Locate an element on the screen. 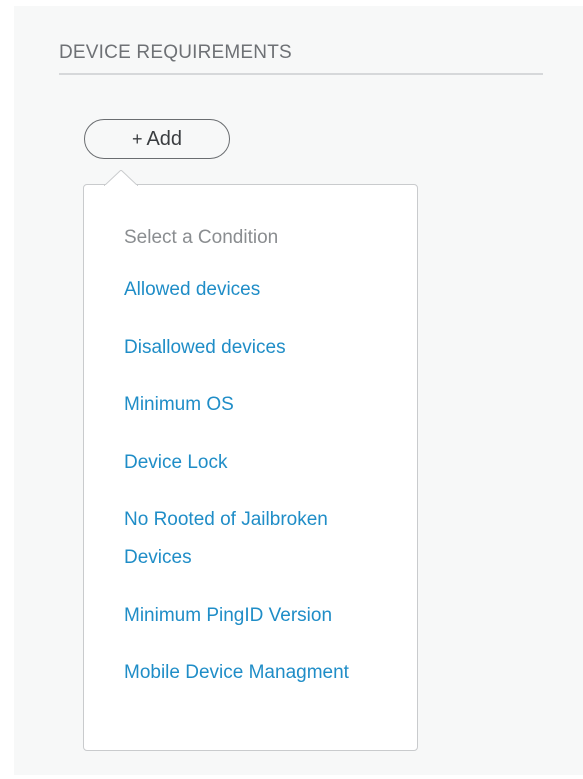 The height and width of the screenshot is (779, 583). section-title: DEVICE REQUIREMENTS is located at coordinates (175, 52).